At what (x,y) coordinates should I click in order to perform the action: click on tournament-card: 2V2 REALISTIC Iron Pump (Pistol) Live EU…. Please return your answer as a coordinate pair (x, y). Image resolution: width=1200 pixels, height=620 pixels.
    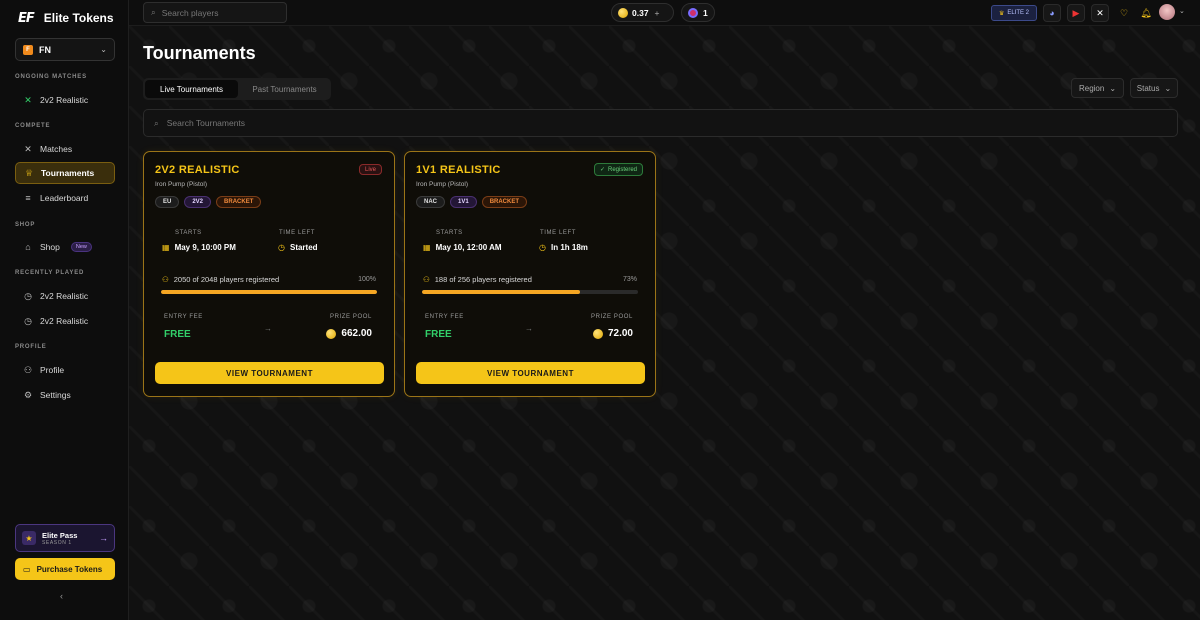
    Looking at the image, I should click on (269, 274).